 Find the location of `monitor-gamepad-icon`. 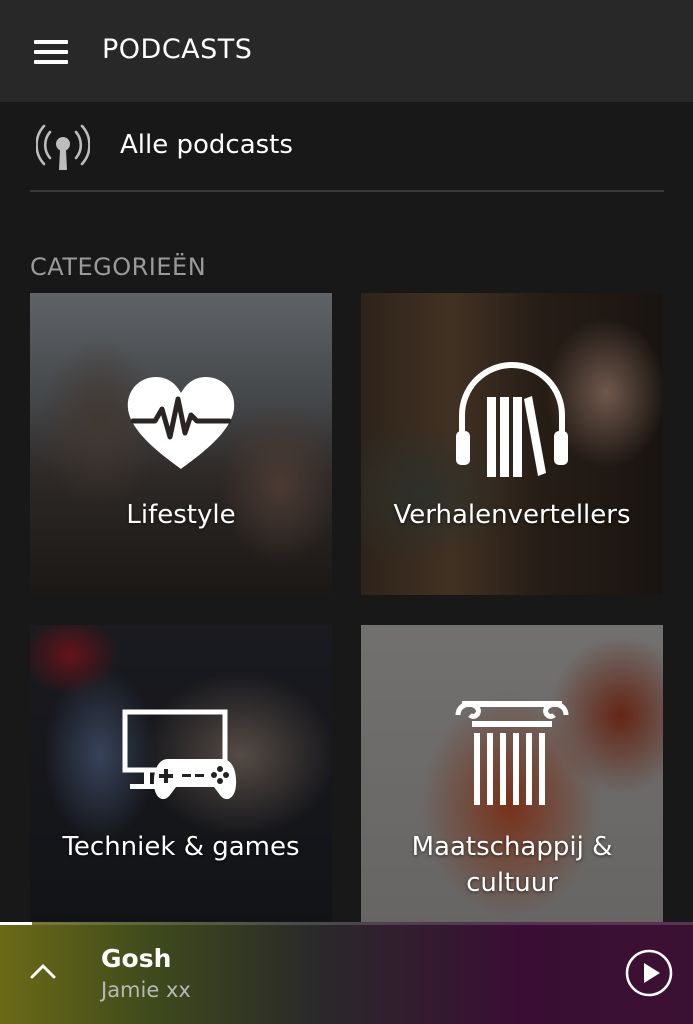

monitor-gamepad-icon is located at coordinates (179, 754).